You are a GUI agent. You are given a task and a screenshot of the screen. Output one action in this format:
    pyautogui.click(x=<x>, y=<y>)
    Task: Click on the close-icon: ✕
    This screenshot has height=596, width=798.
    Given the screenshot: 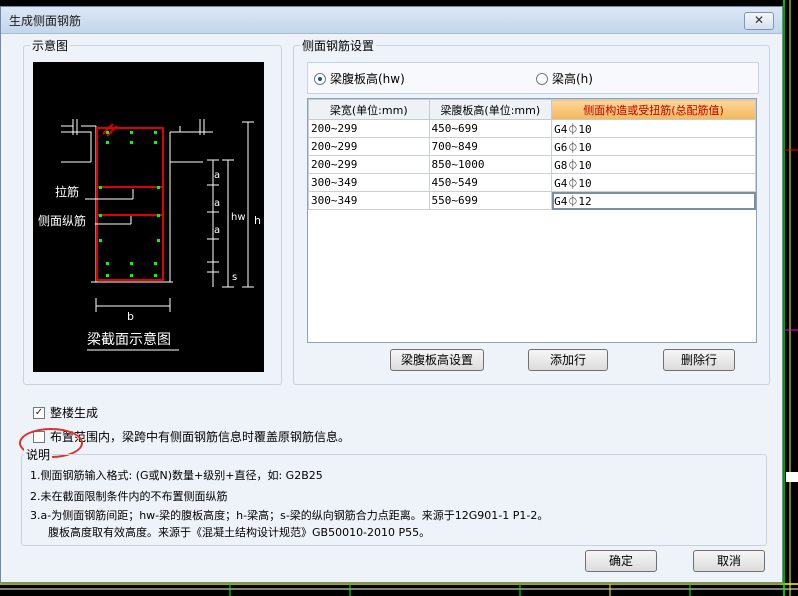 What is the action you would take?
    pyautogui.click(x=759, y=20)
    